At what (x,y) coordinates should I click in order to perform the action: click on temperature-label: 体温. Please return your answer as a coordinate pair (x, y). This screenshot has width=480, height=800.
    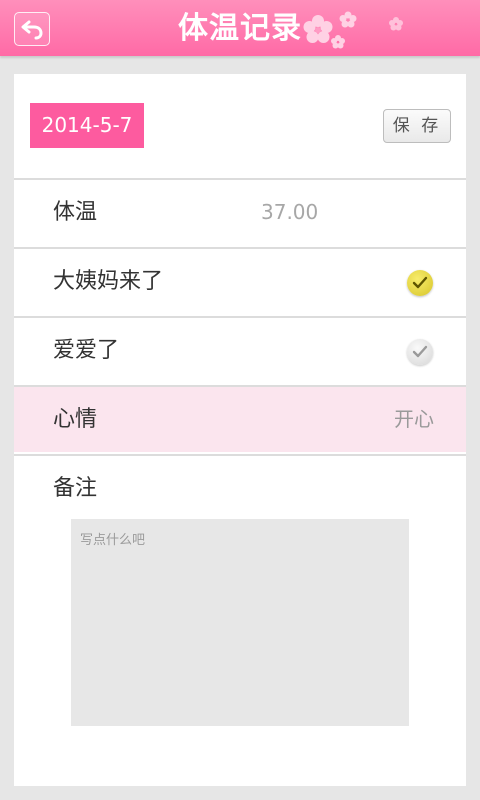
    Looking at the image, I should click on (75, 212).